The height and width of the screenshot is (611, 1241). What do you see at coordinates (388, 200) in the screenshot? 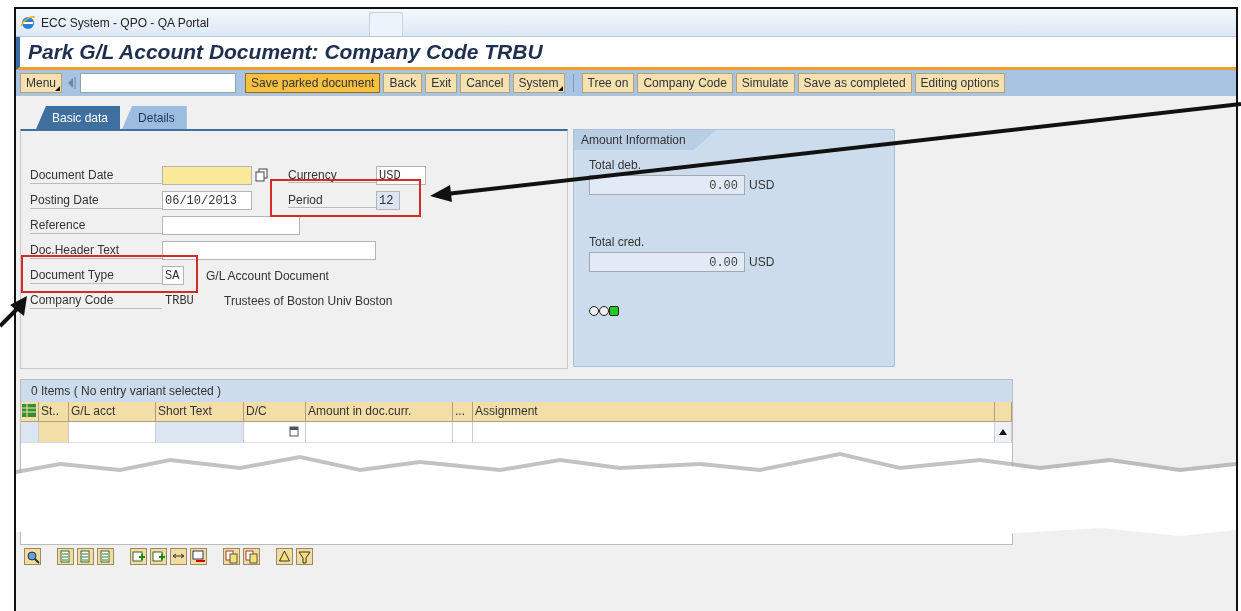
I see `input-field: 12` at bounding box center [388, 200].